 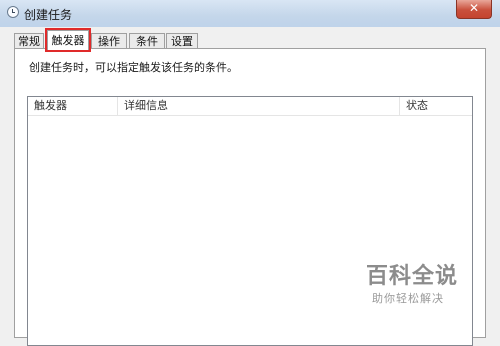 I want to click on list-header: 触发器 详细信息 状态, so click(x=250, y=106).